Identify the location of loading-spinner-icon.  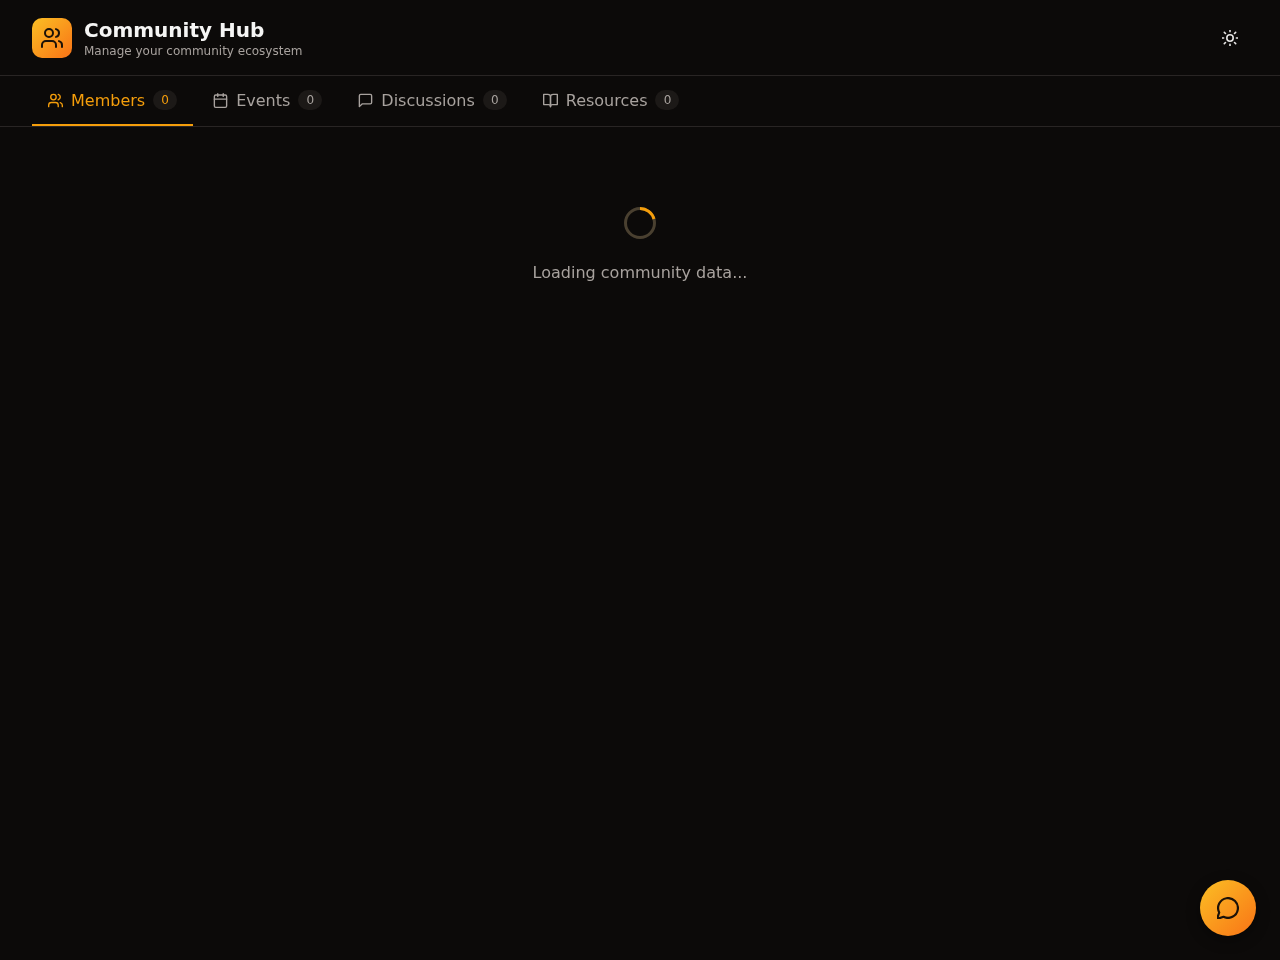
(640, 223).